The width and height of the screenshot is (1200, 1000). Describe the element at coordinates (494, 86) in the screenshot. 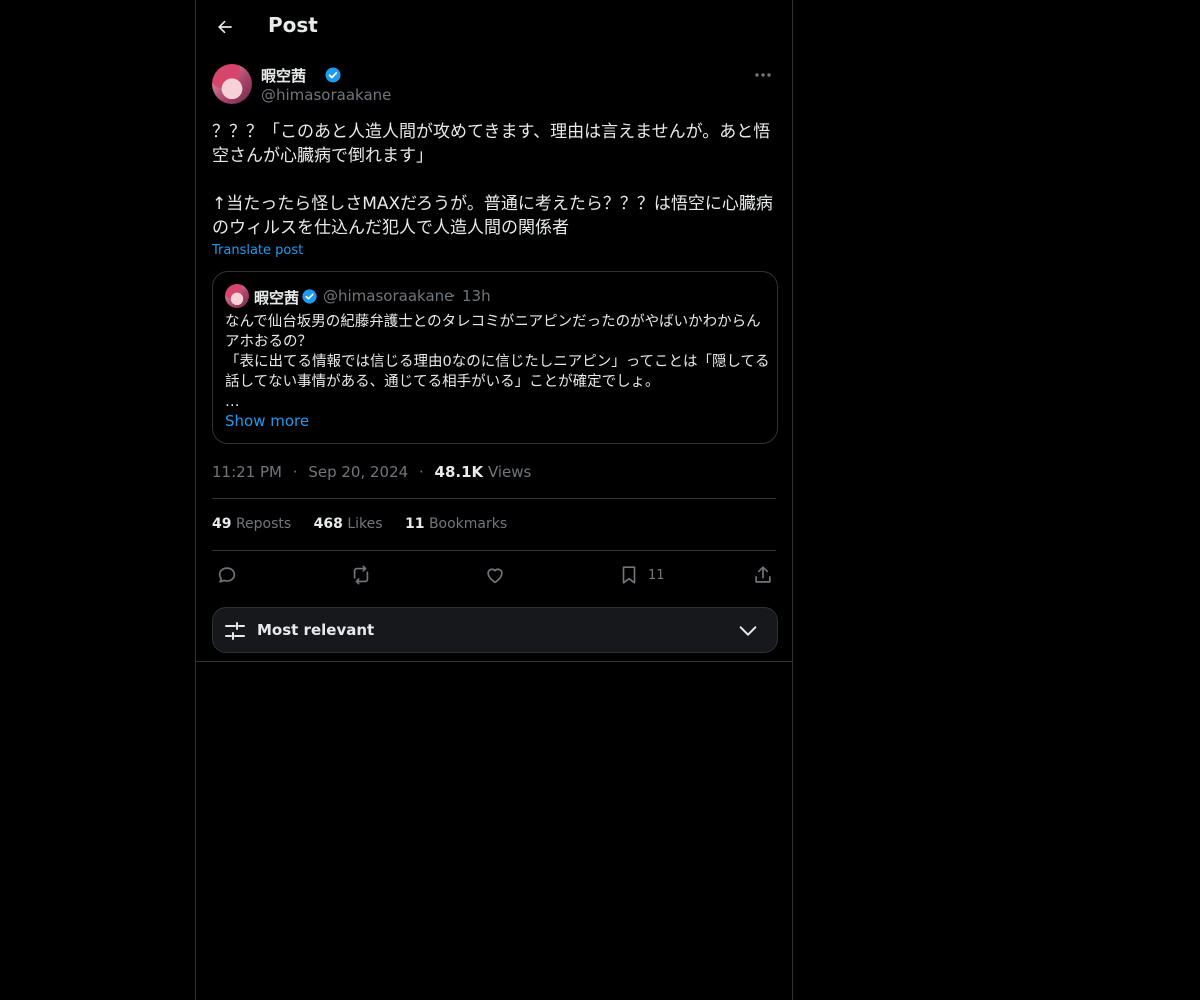

I see `post-author: 暇空茜 @himasoraakane` at that location.